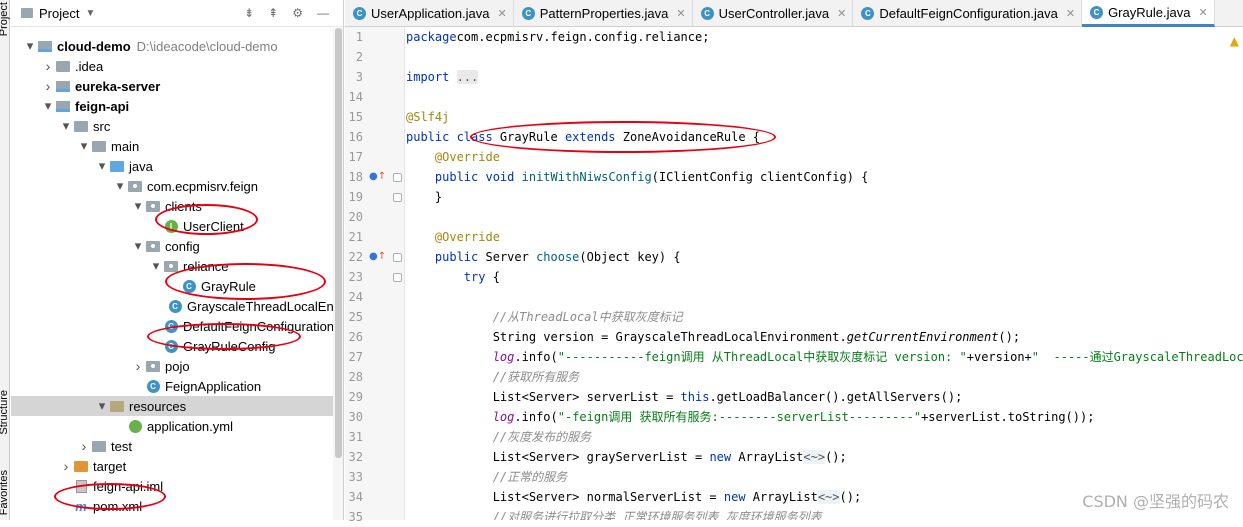 Image resolution: width=1243 pixels, height=527 pixels. What do you see at coordinates (59, 13) in the screenshot?
I see `project-panel-title: Project` at bounding box center [59, 13].